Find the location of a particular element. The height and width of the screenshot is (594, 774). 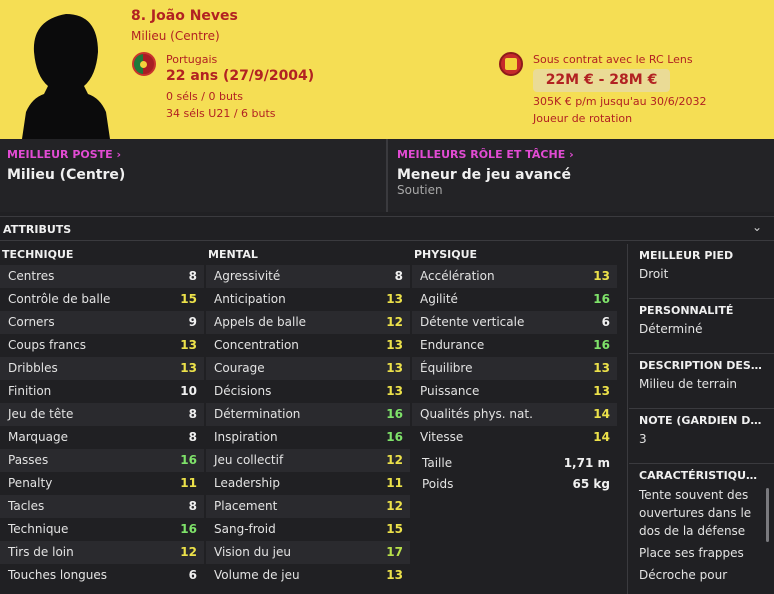

attribute-row: Endurance 16 is located at coordinates (514, 345).